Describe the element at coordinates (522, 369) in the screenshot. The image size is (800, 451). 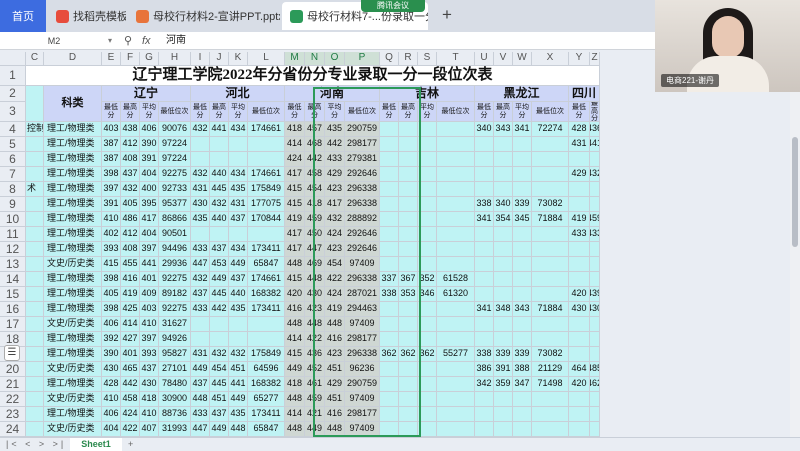
I see `data-cell: 388` at that location.